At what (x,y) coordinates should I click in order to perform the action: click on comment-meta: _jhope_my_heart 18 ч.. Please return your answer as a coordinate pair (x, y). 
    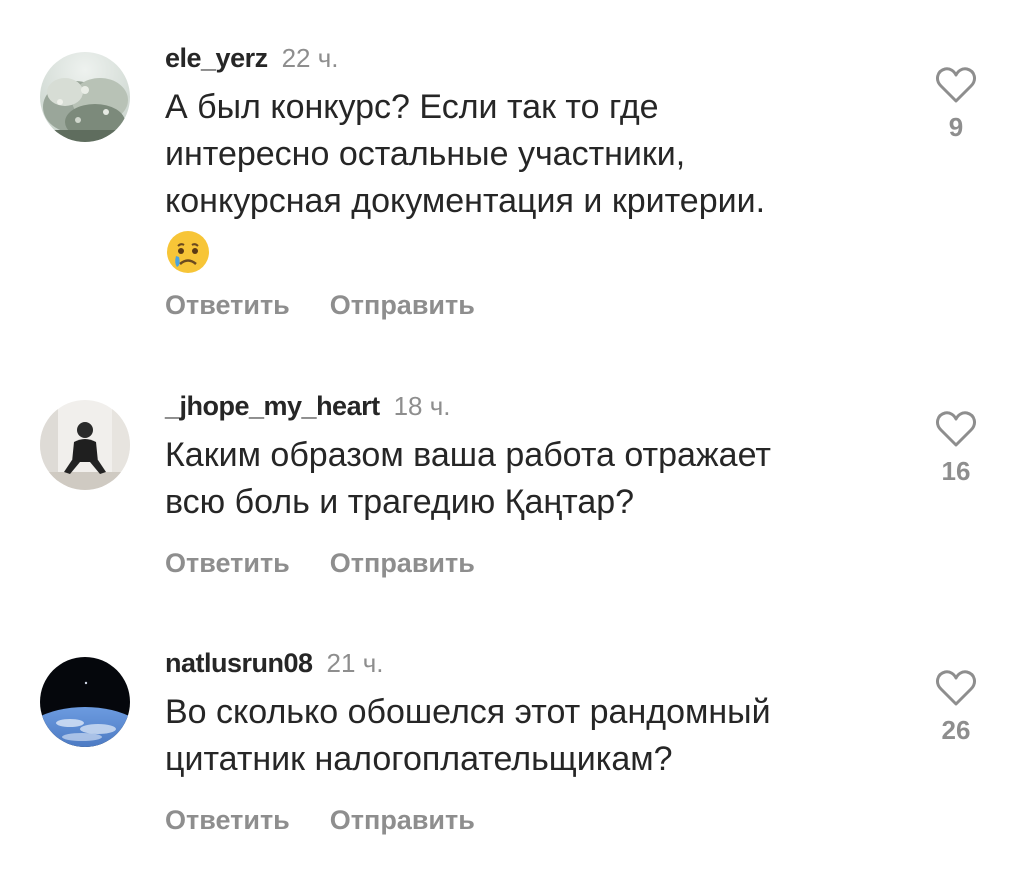
    Looking at the image, I should click on (308, 406).